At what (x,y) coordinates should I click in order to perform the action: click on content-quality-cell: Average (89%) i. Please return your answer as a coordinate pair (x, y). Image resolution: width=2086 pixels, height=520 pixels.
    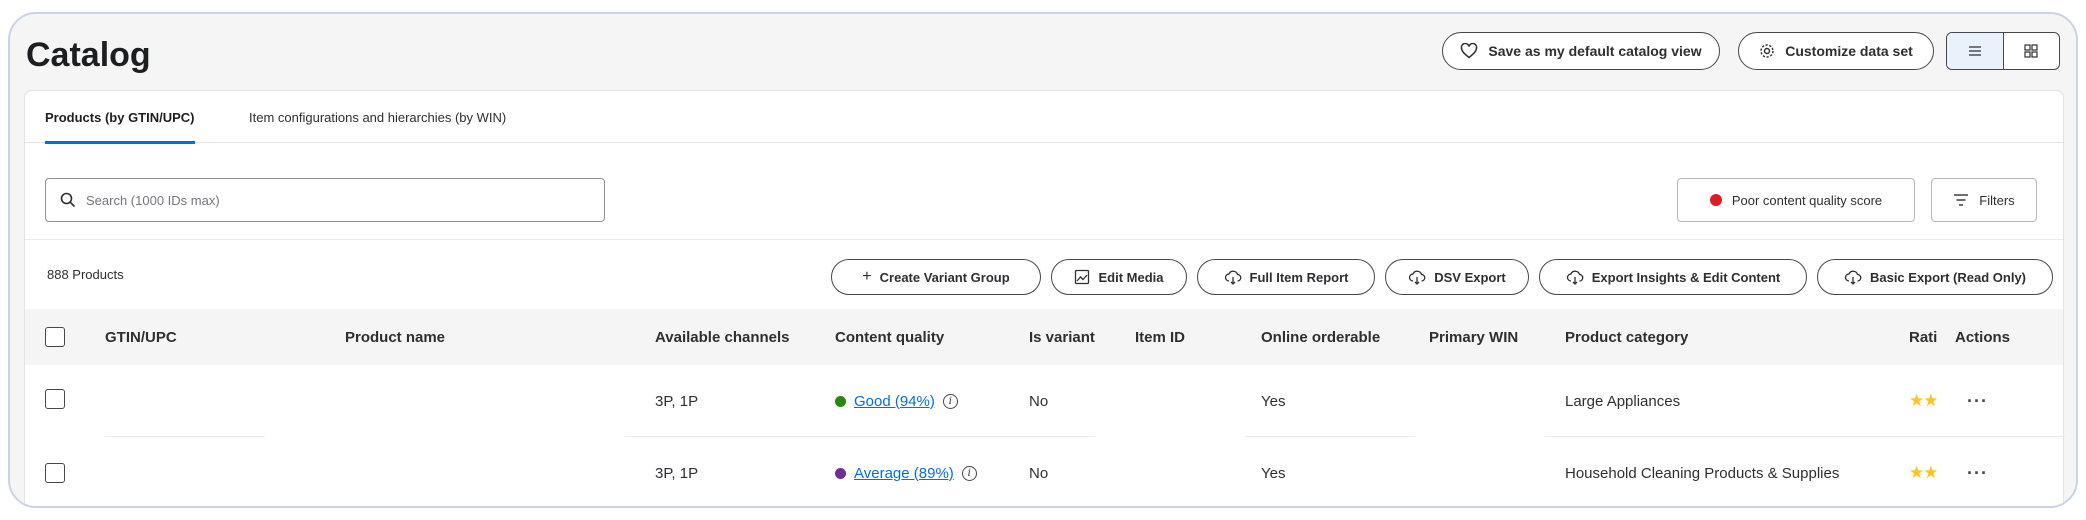
    Looking at the image, I should click on (906, 471).